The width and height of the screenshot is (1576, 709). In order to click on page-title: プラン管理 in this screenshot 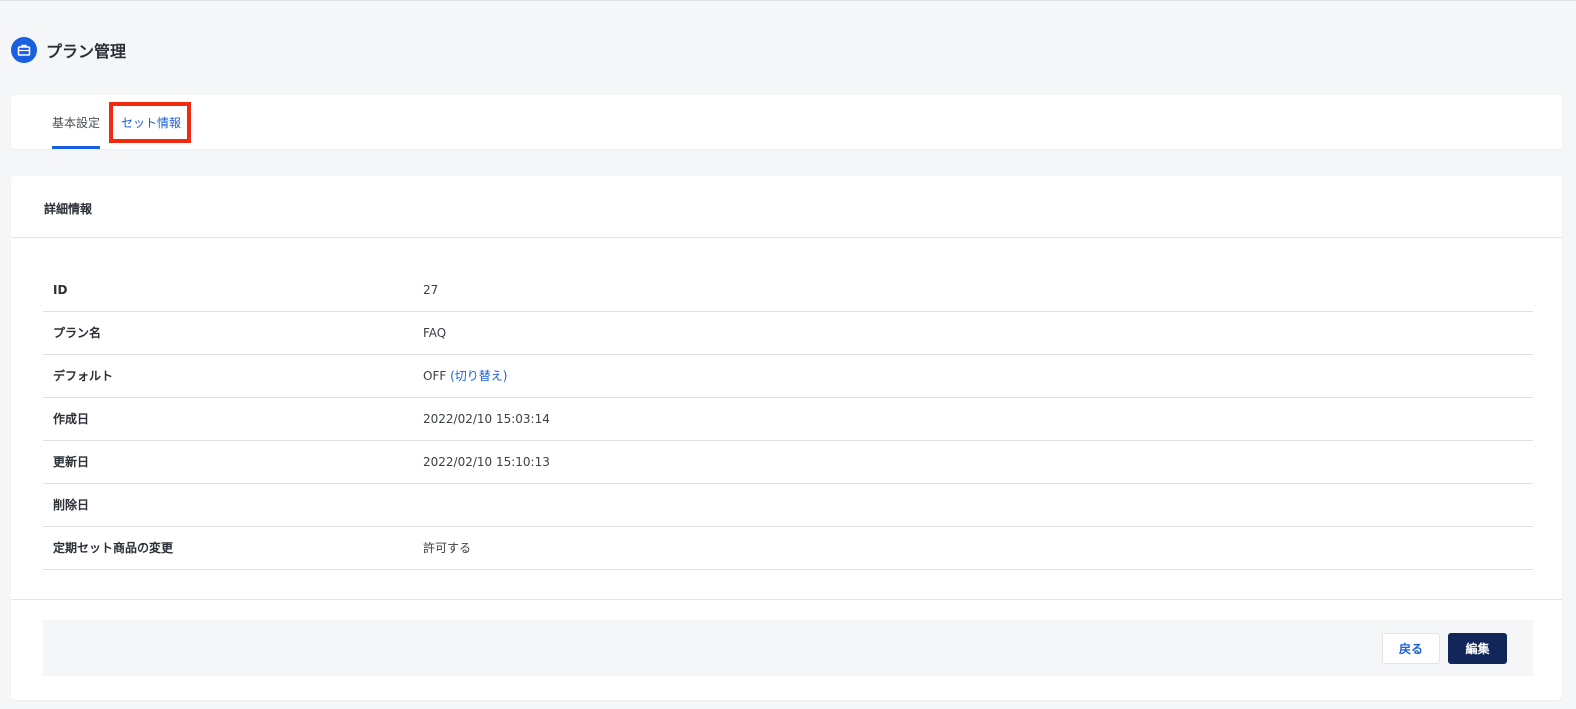, I will do `click(86, 51)`.